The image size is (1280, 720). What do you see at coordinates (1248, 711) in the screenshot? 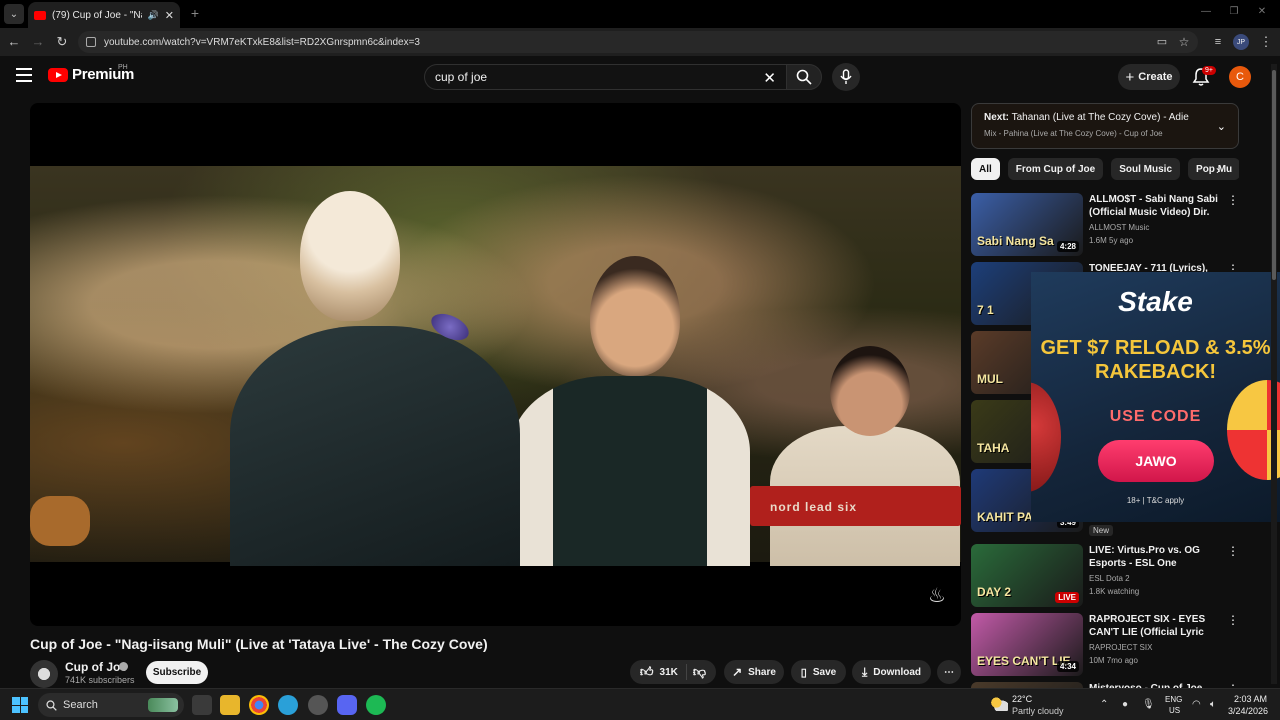
I see `clock-date: 3/24/2026` at bounding box center [1248, 711].